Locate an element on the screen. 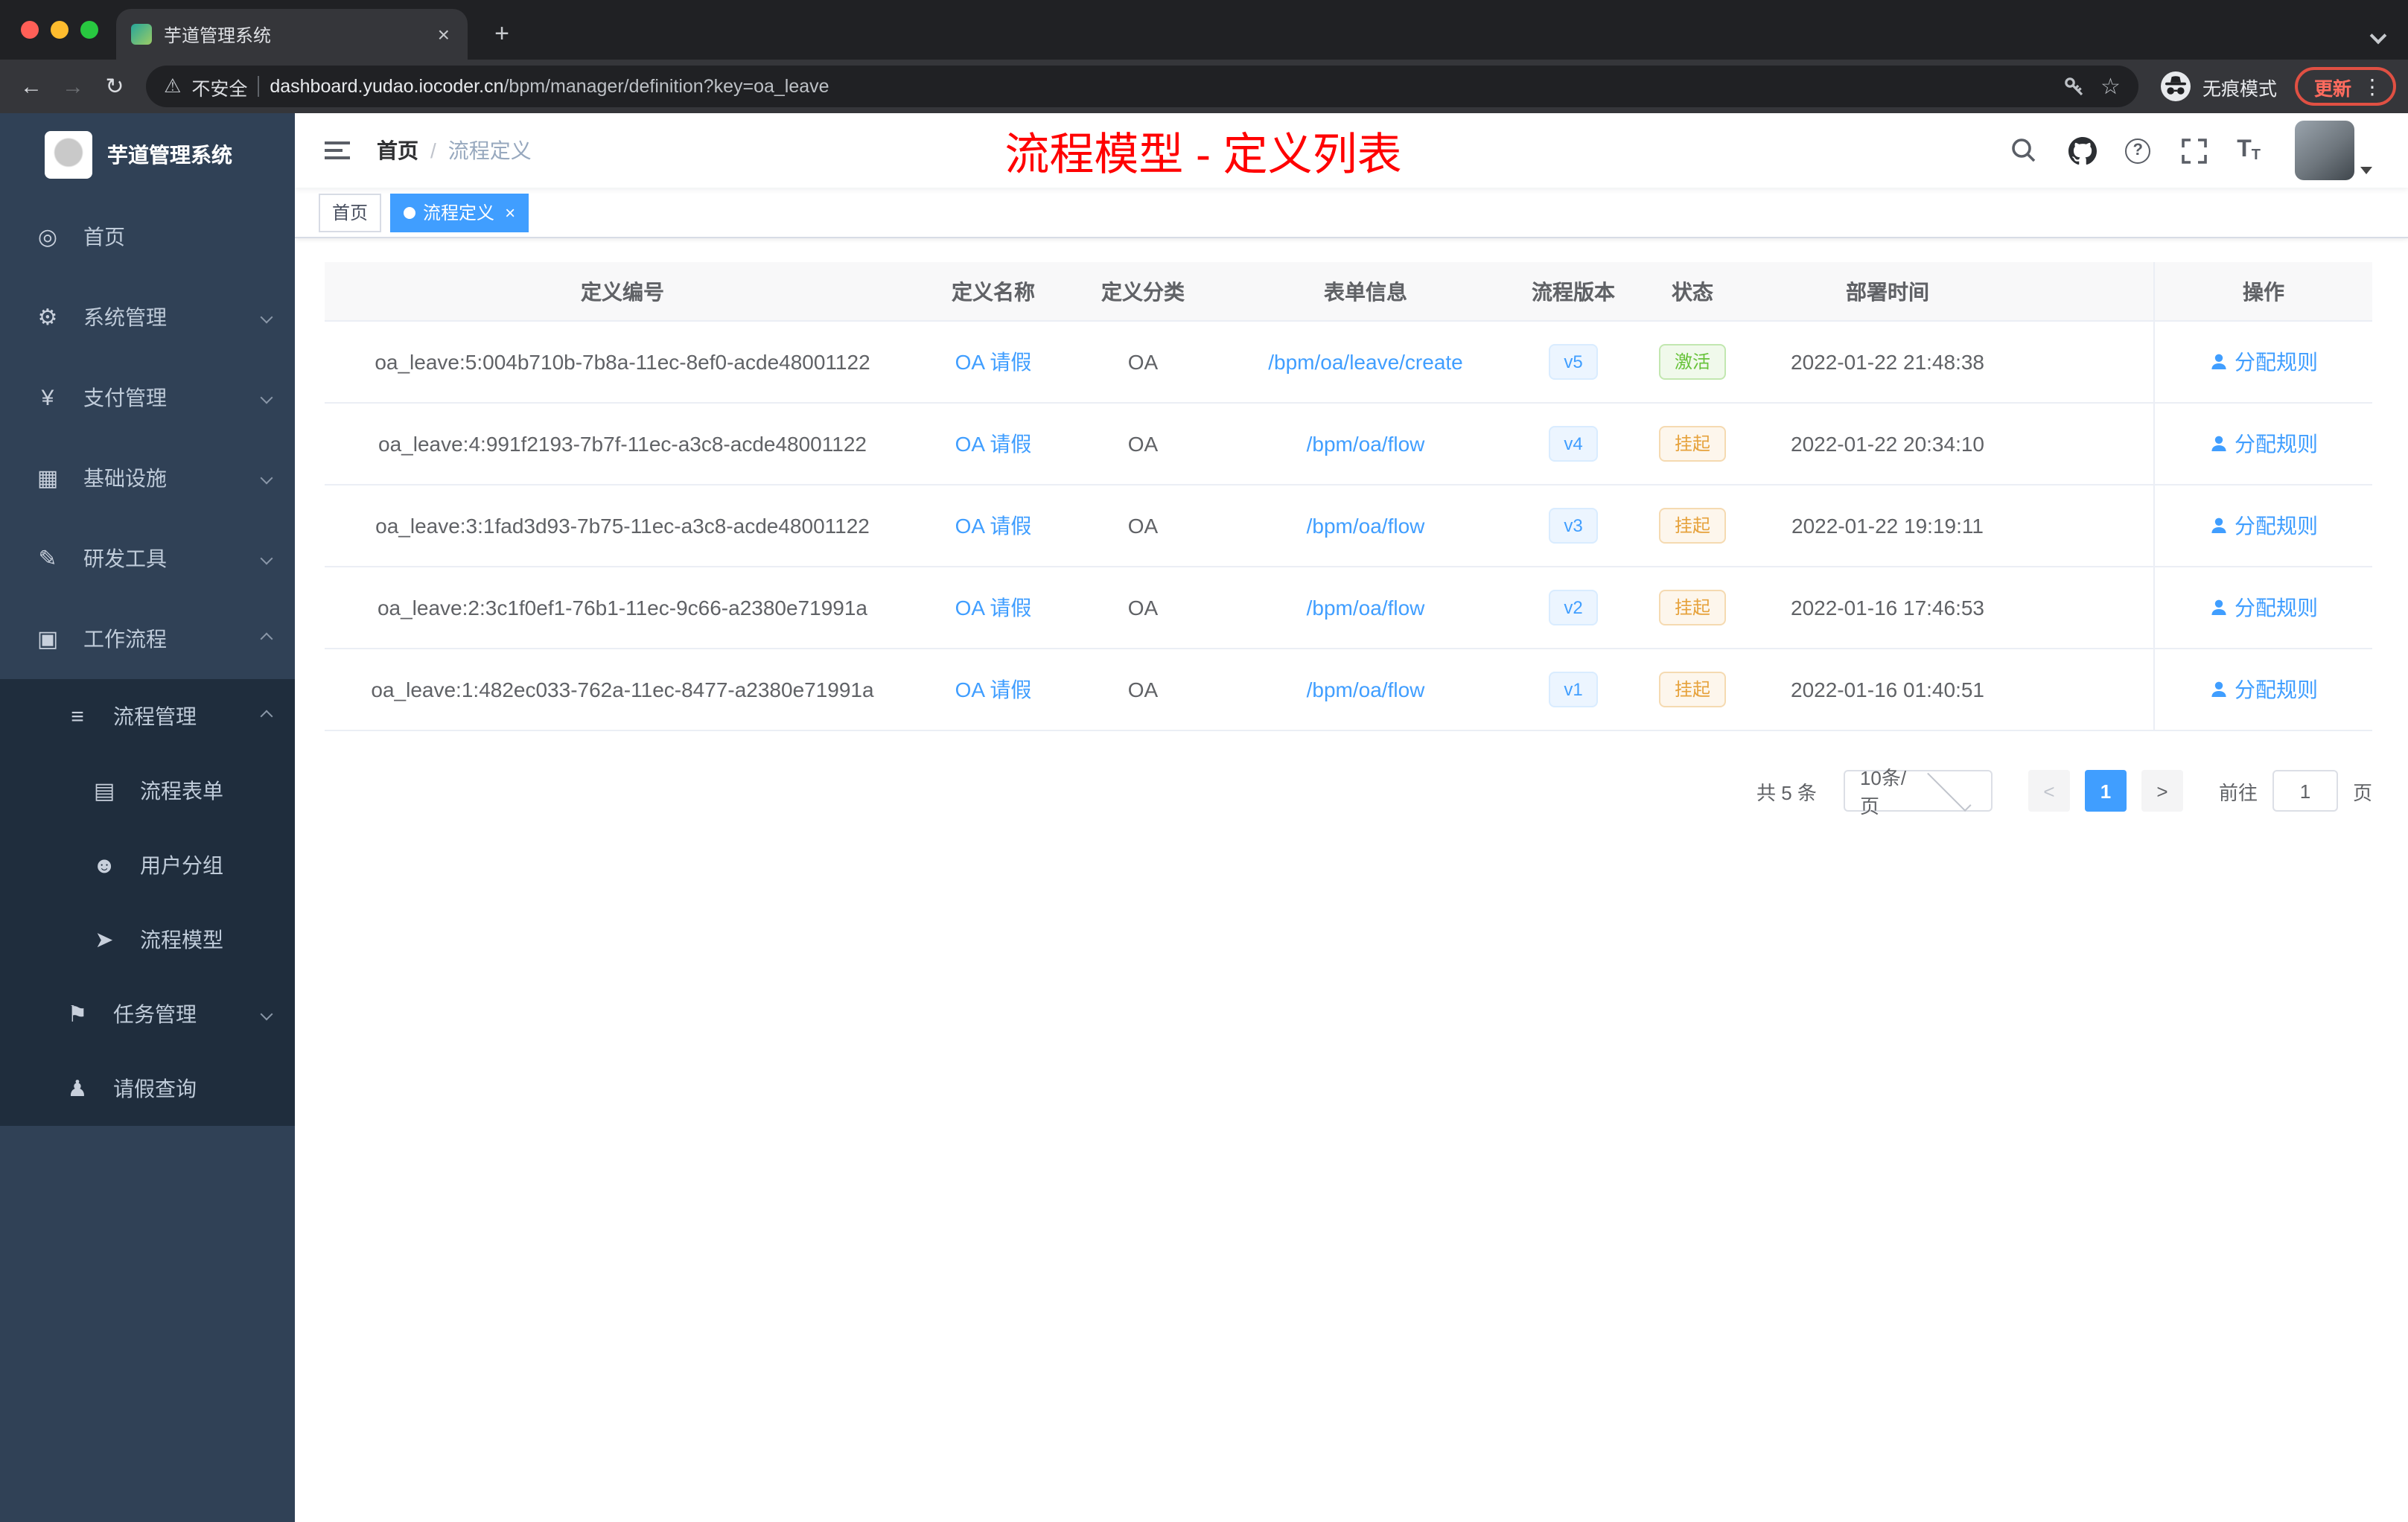  update-label: 更新 is located at coordinates (2332, 88).